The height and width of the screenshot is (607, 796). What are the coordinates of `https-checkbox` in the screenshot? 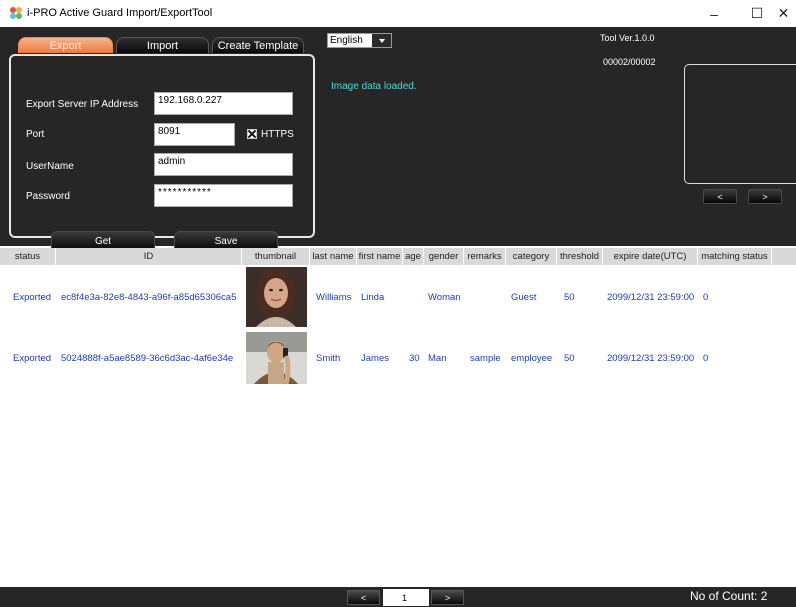 It's located at (252, 134).